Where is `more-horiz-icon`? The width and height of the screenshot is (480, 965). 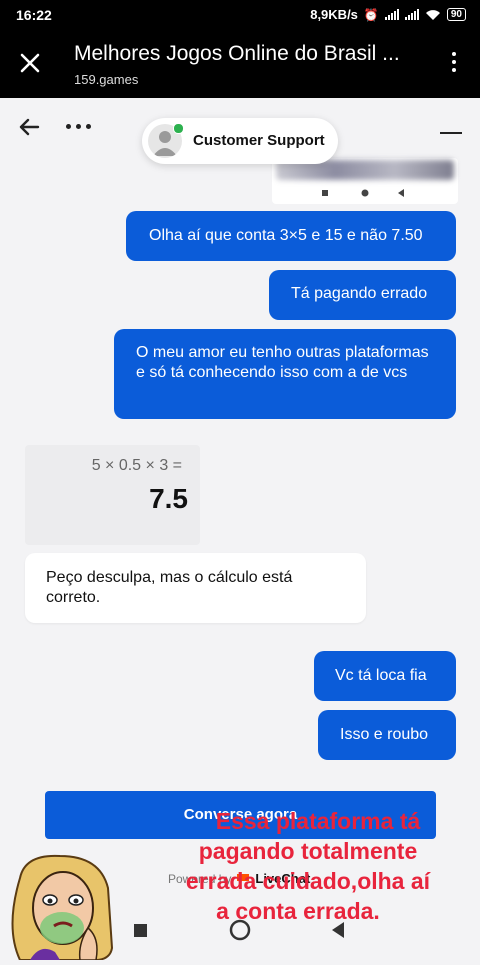 more-horiz-icon is located at coordinates (78, 126).